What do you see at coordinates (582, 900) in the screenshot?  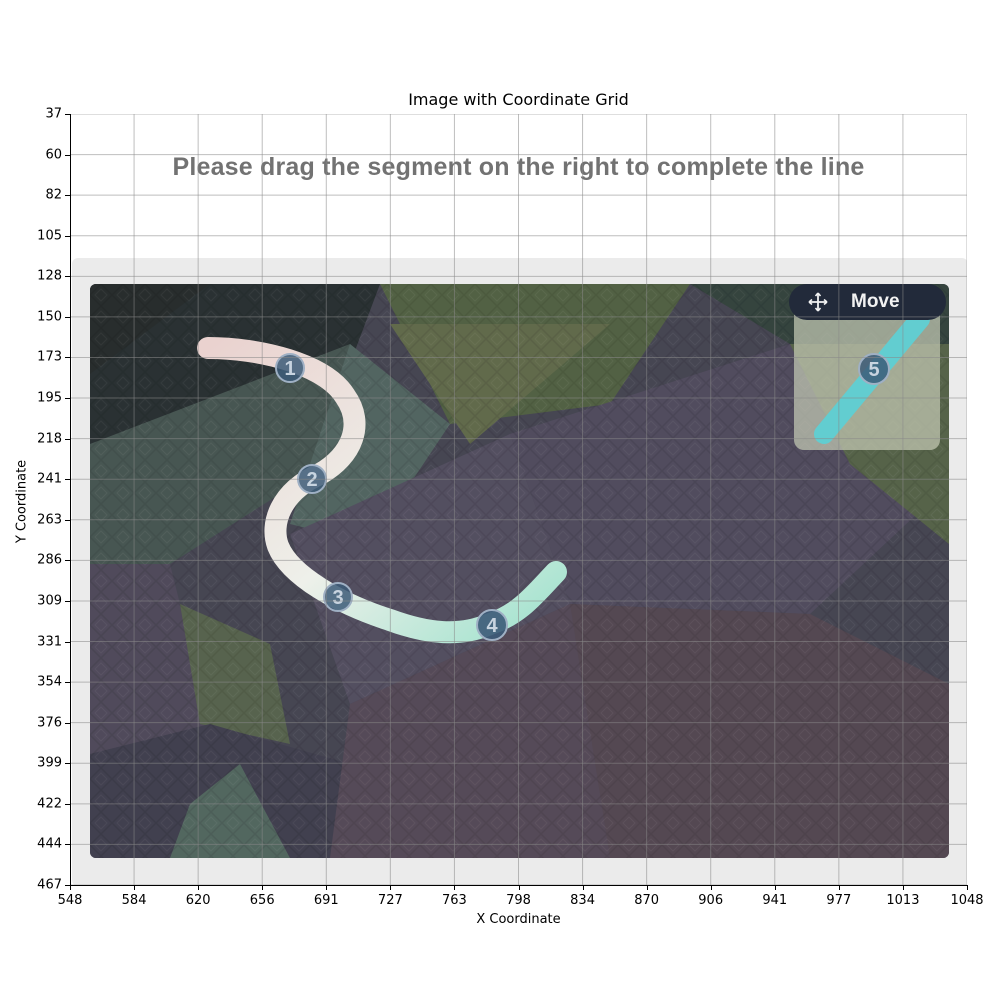 I see `x-tick-label: 834` at bounding box center [582, 900].